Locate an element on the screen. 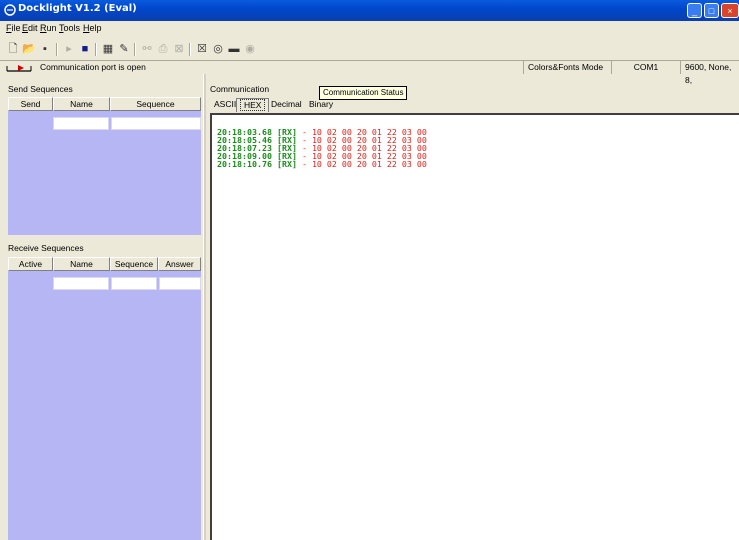  column-header-send: Send is located at coordinates (30, 104).